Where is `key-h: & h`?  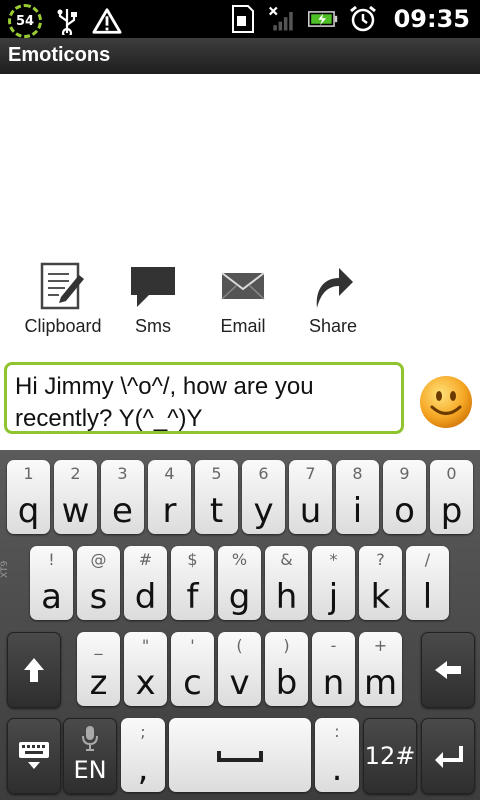 key-h: & h is located at coordinates (286, 583).